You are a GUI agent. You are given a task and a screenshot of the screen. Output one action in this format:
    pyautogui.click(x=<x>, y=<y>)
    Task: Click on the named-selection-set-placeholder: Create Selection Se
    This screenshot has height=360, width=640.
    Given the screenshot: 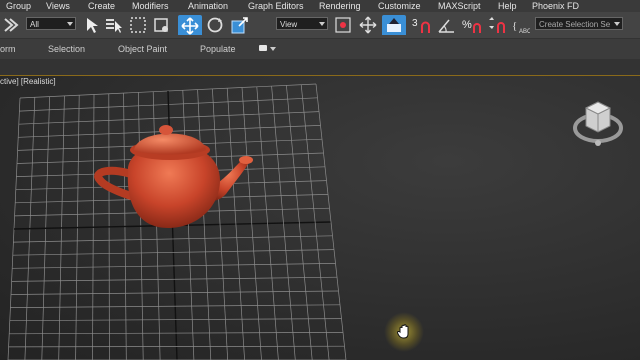 What is the action you would take?
    pyautogui.click(x=575, y=24)
    